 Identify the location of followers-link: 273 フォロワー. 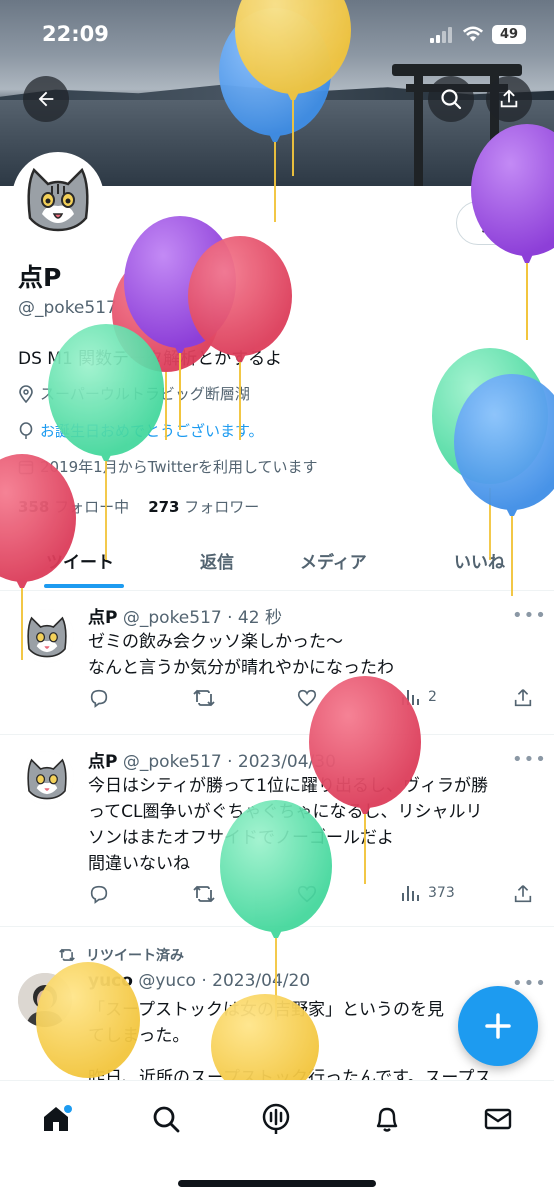
(203, 507).